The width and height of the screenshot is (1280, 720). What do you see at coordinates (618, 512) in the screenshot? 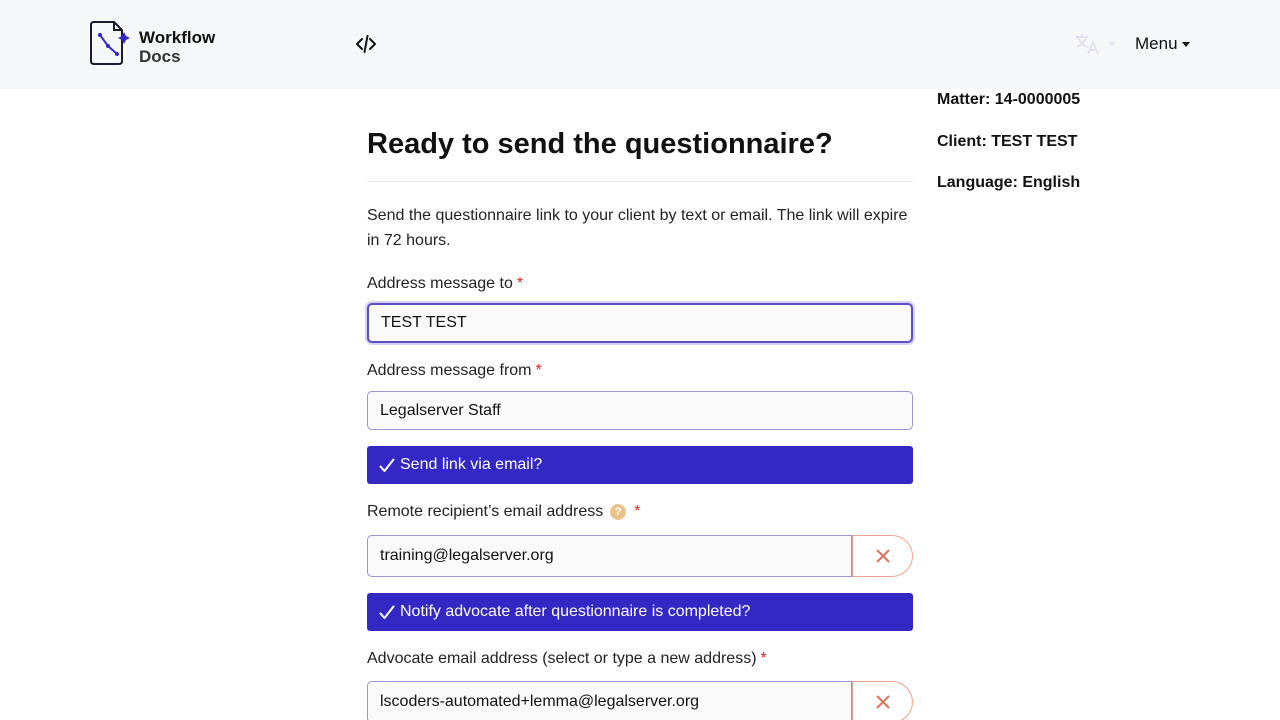
I see `question-circle-icon: ?` at bounding box center [618, 512].